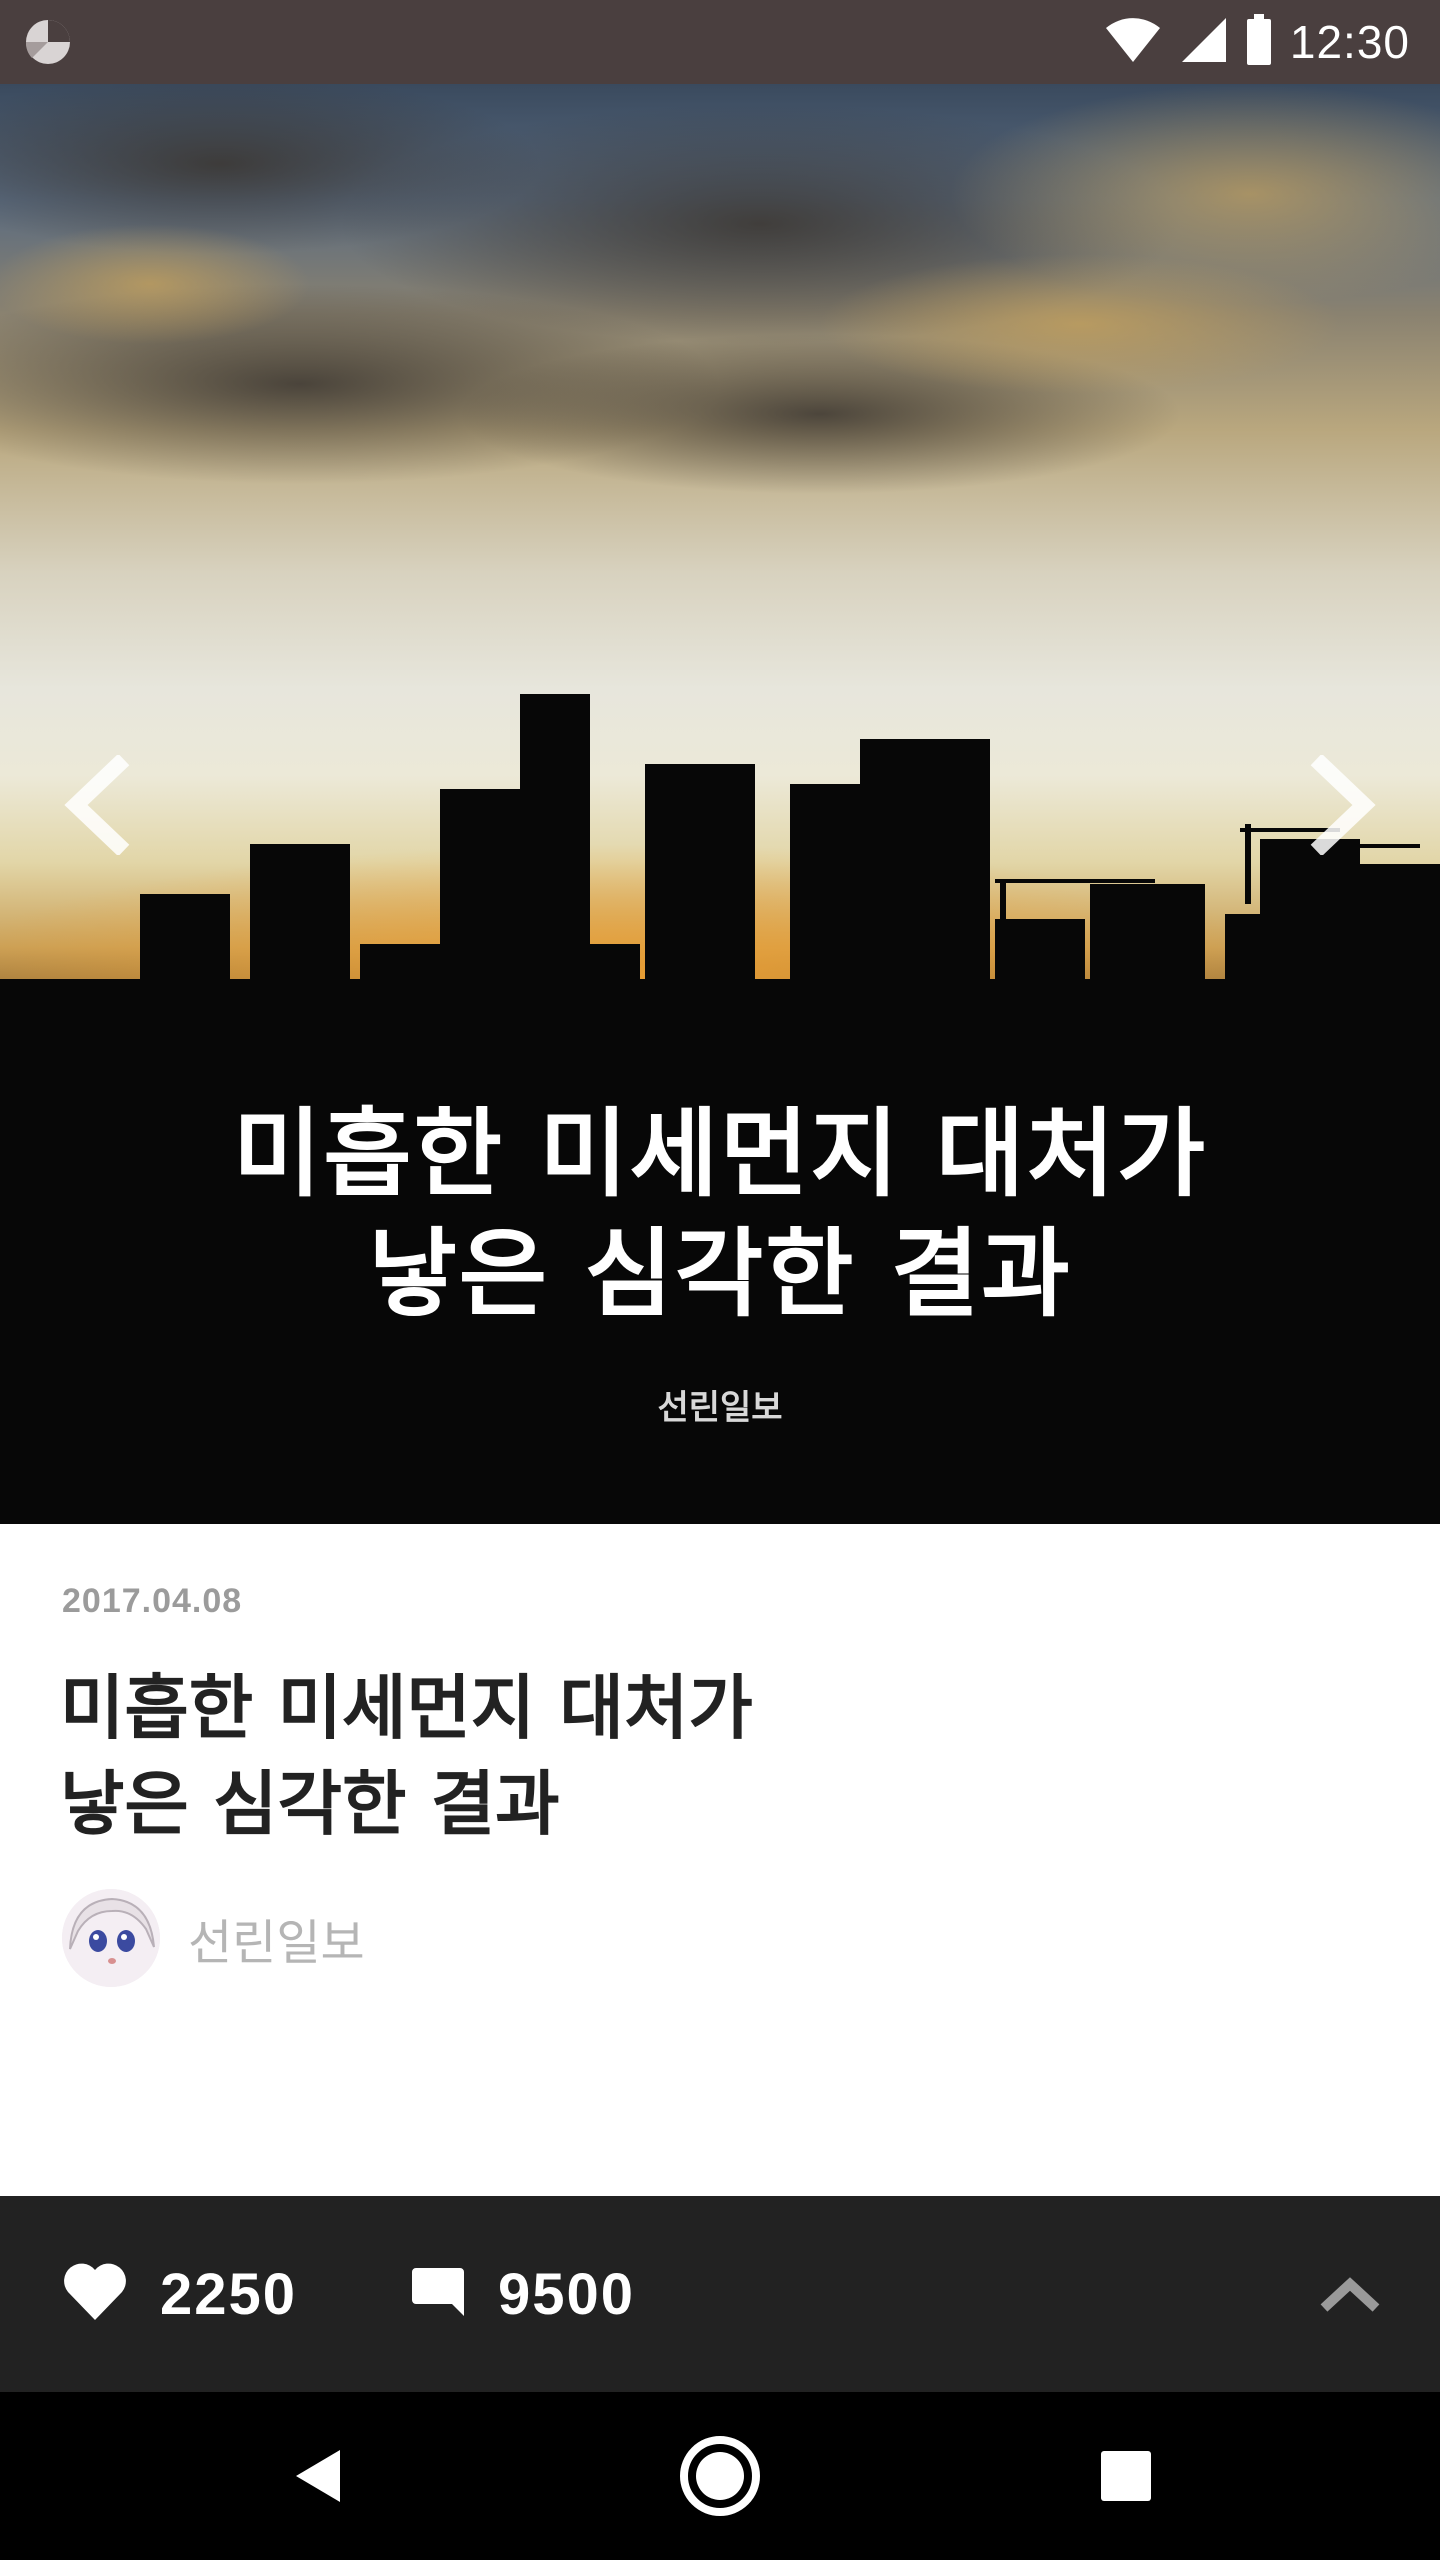 The width and height of the screenshot is (1440, 2560). I want to click on like-button: 2250, so click(179, 2294).